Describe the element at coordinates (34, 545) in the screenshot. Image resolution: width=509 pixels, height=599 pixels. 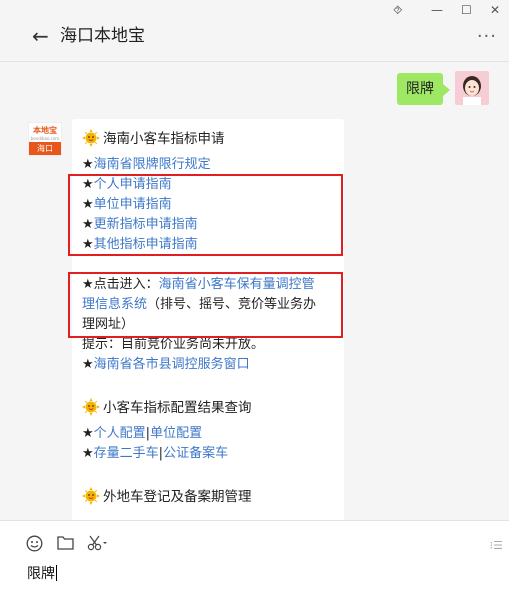
I see `emoji-icon` at that location.